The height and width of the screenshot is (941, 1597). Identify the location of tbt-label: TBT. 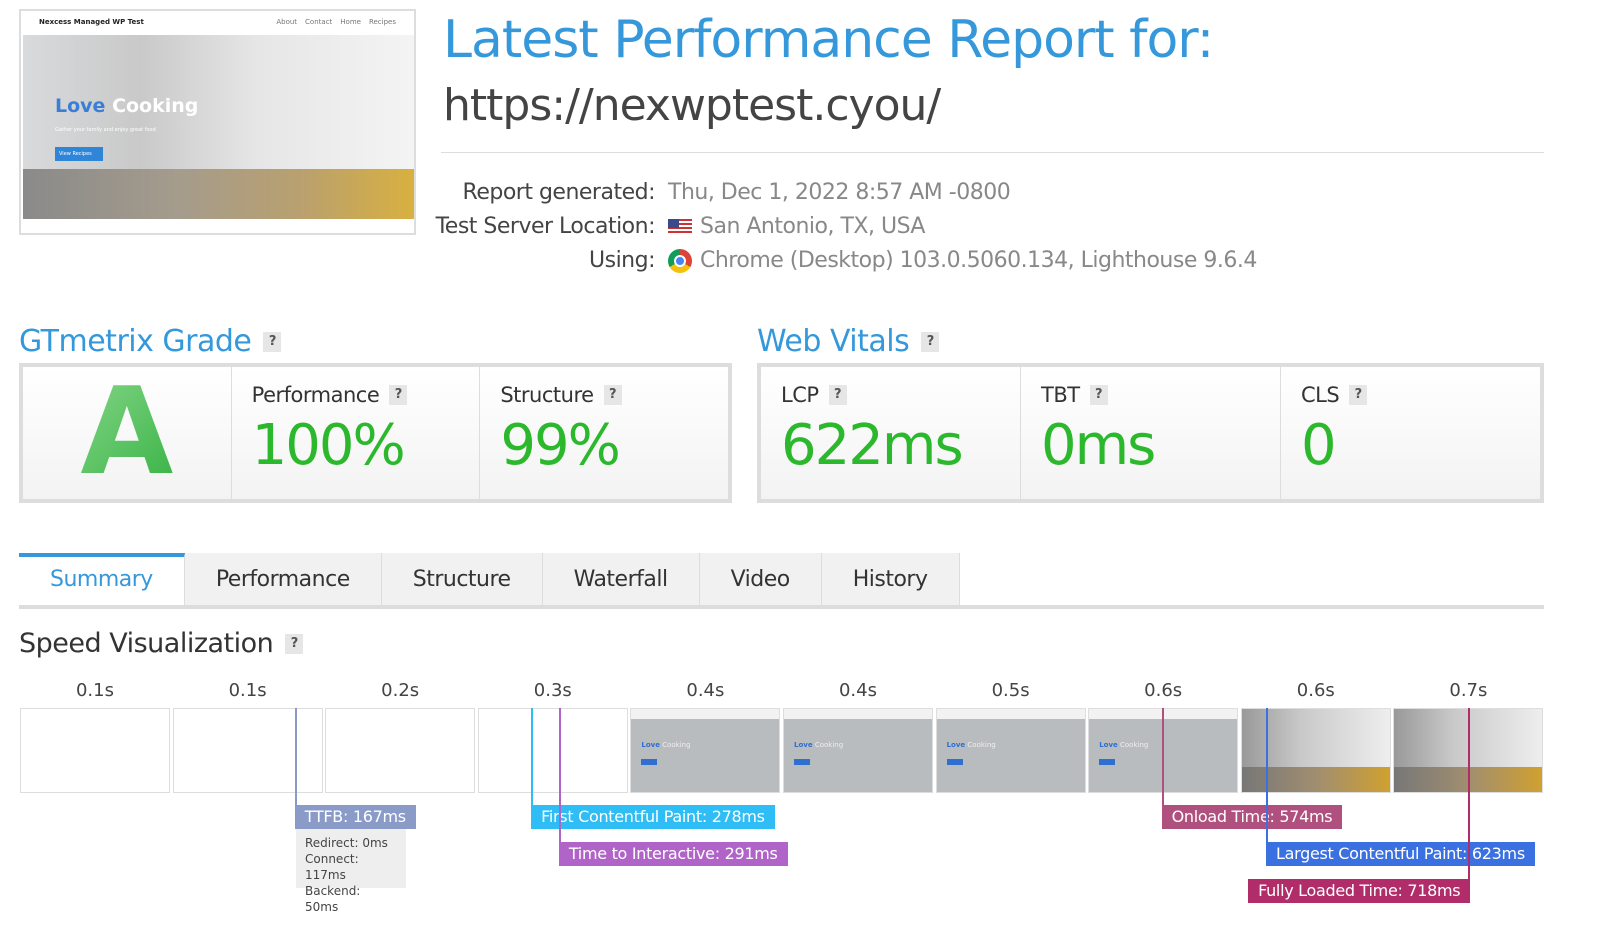
(1060, 395).